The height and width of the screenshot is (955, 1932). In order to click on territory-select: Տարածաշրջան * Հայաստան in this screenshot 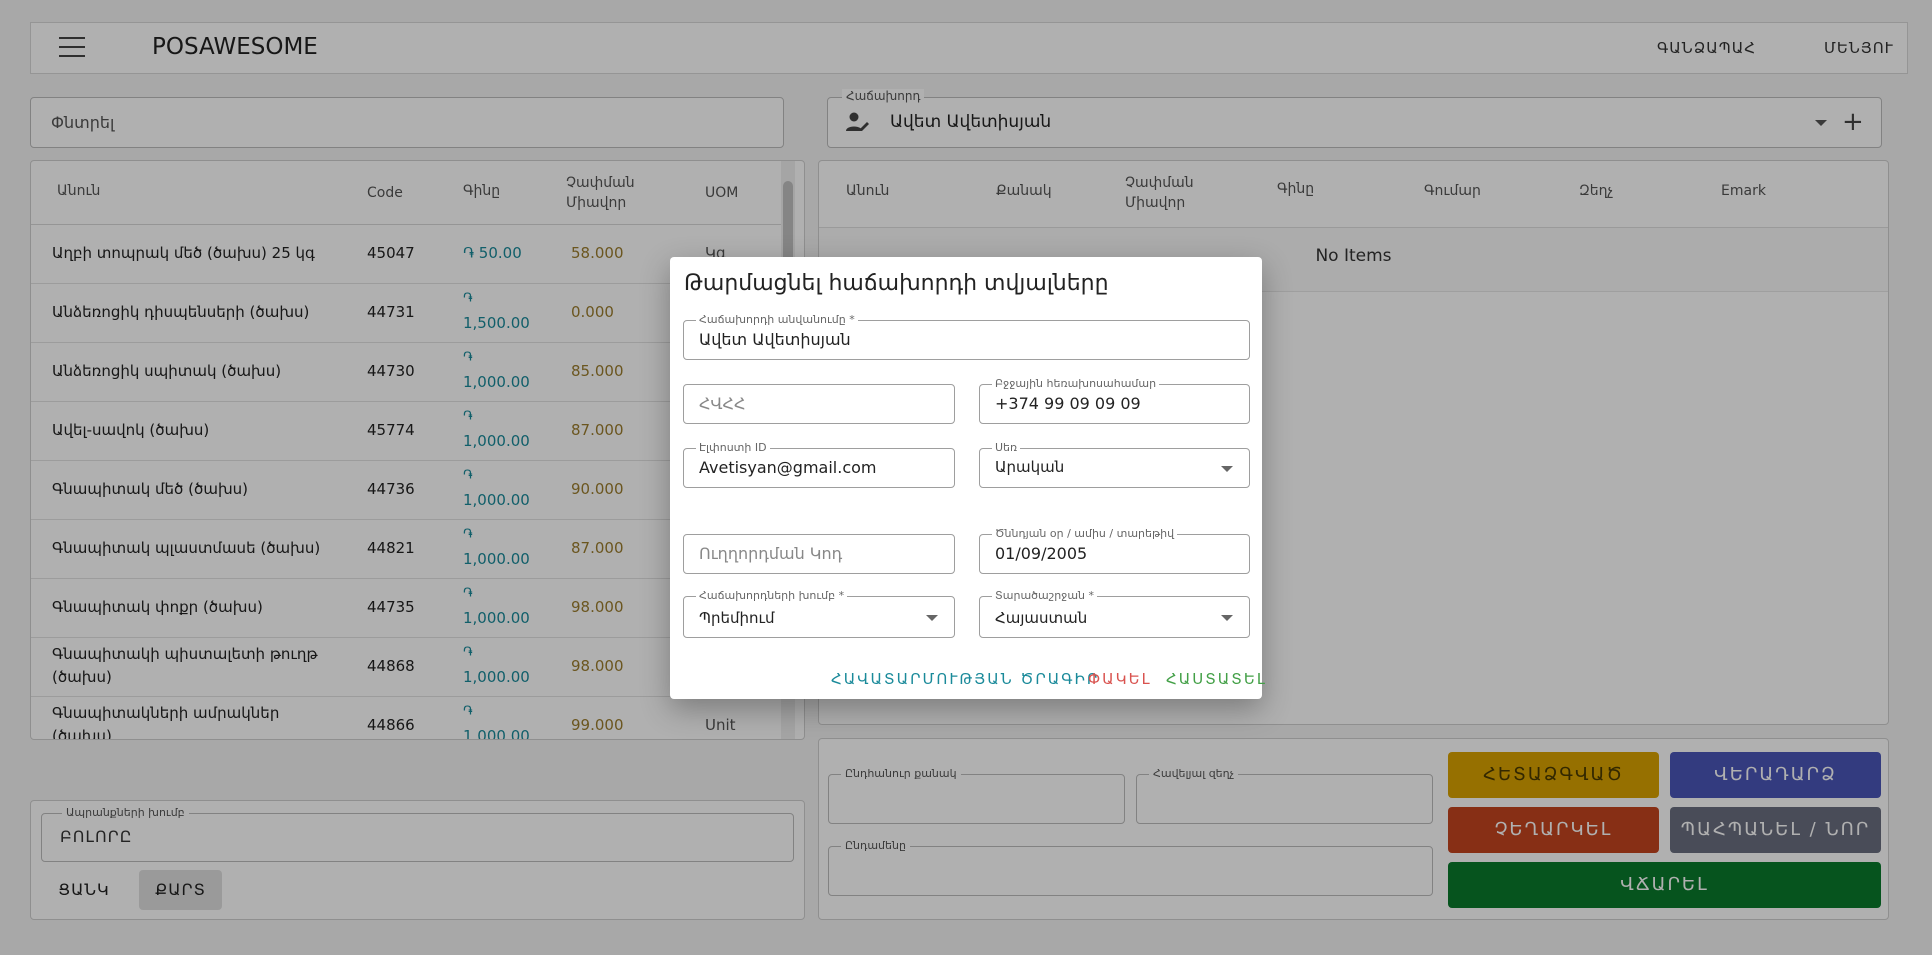, I will do `click(1114, 613)`.